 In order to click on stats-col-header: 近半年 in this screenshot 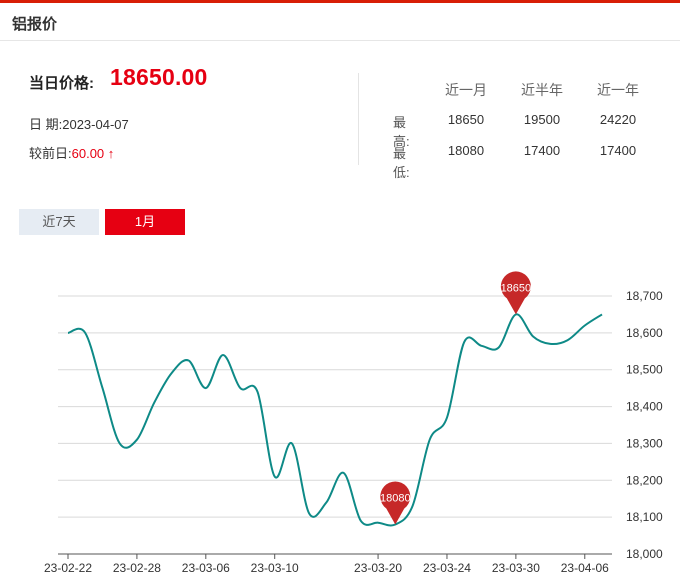, I will do `click(542, 90)`.